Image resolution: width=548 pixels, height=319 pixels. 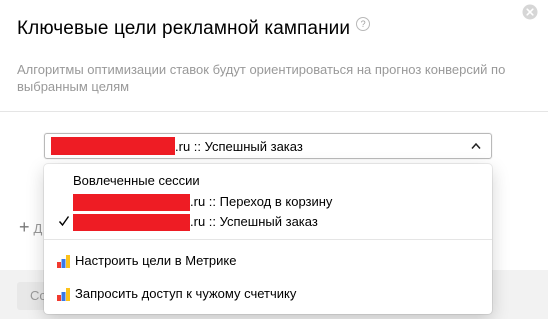 What do you see at coordinates (268, 261) in the screenshot?
I see `configure-goals-in-metrika: Настроить цели в Метрике` at bounding box center [268, 261].